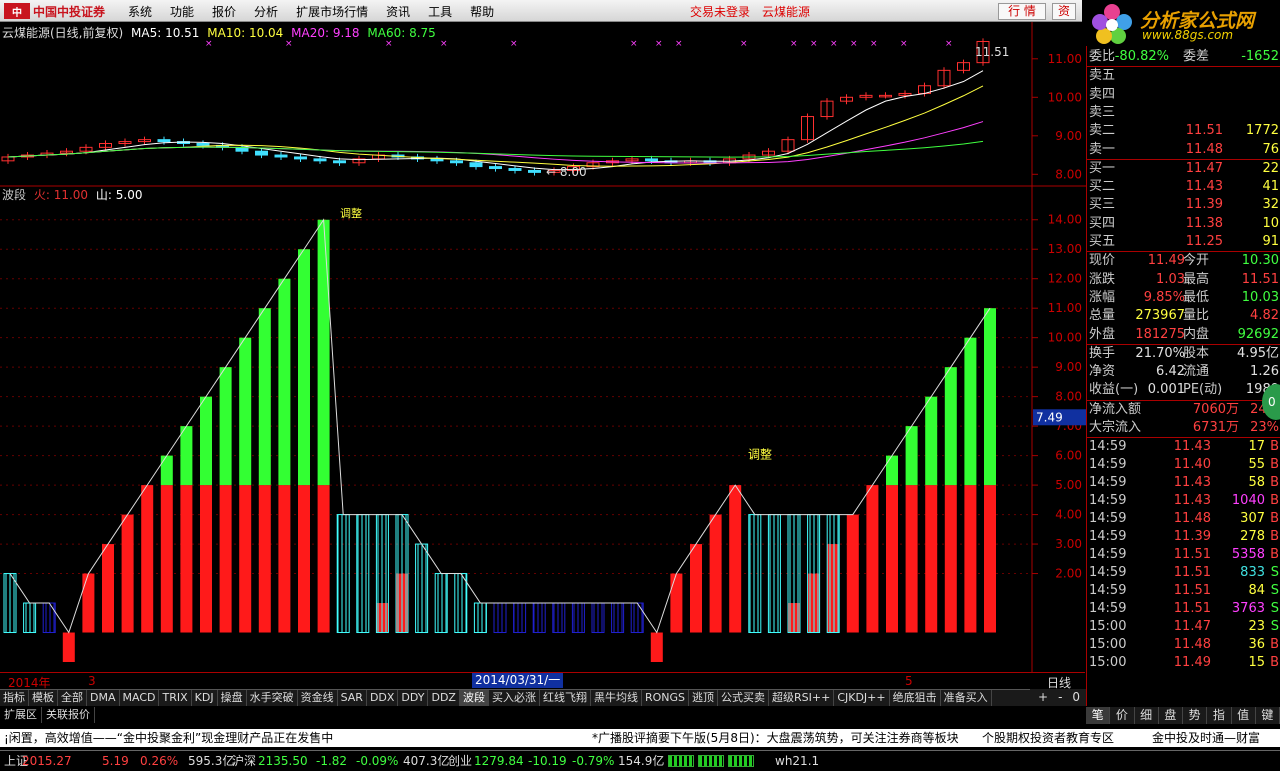  What do you see at coordinates (1043, 697) in the screenshot?
I see `tab-control-button: +` at bounding box center [1043, 697].